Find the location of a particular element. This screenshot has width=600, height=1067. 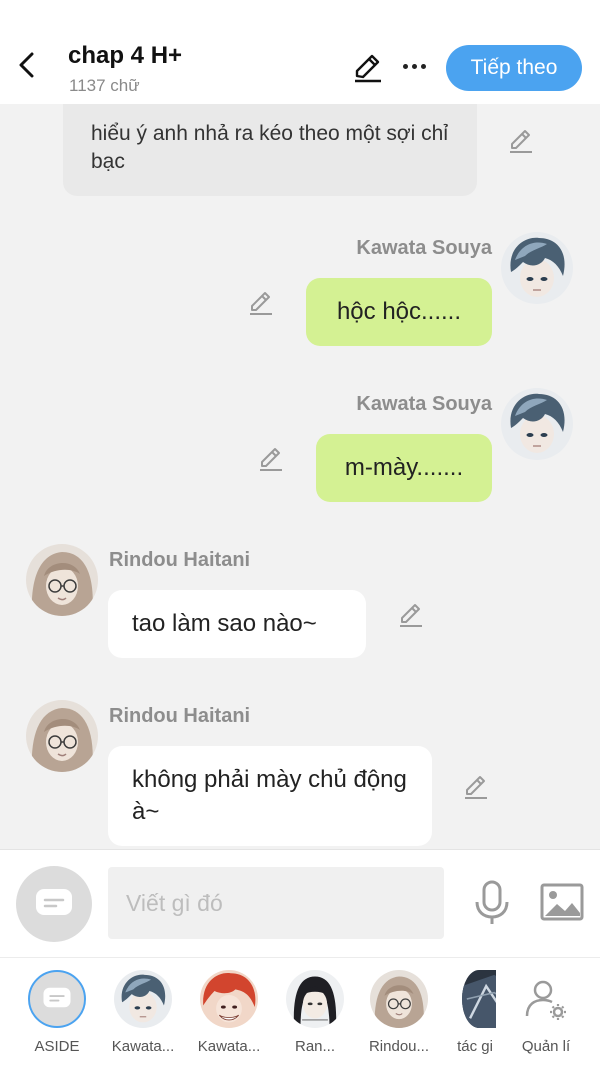

manage-characters-button: Quản lí is located at coordinates (546, 1012).